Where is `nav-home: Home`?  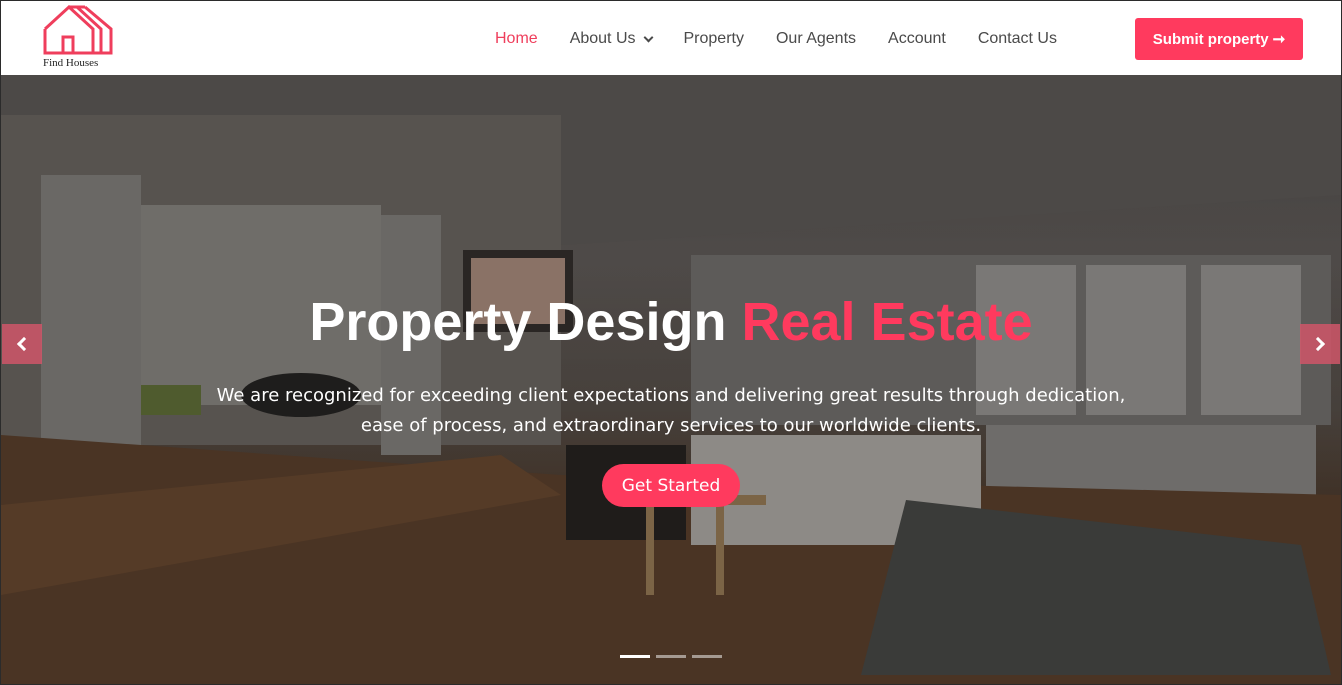 nav-home: Home is located at coordinates (516, 39).